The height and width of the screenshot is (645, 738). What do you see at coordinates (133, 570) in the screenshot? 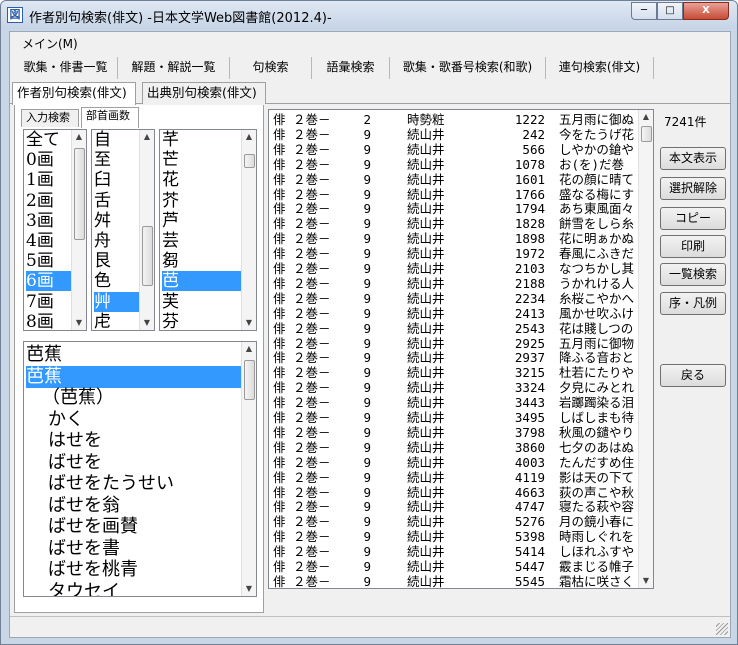
I see `author-item: ばせを桃青` at bounding box center [133, 570].